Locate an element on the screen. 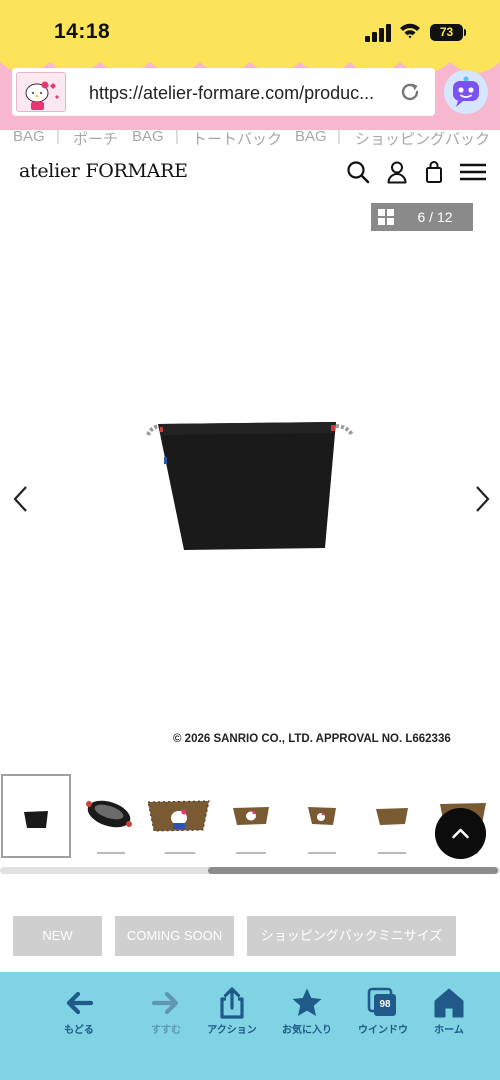 The image size is (500, 1080). breadcrumb: BAG | ポーチ BAG | トートバック BAG | ショッピングバック is located at coordinates (250, 138).